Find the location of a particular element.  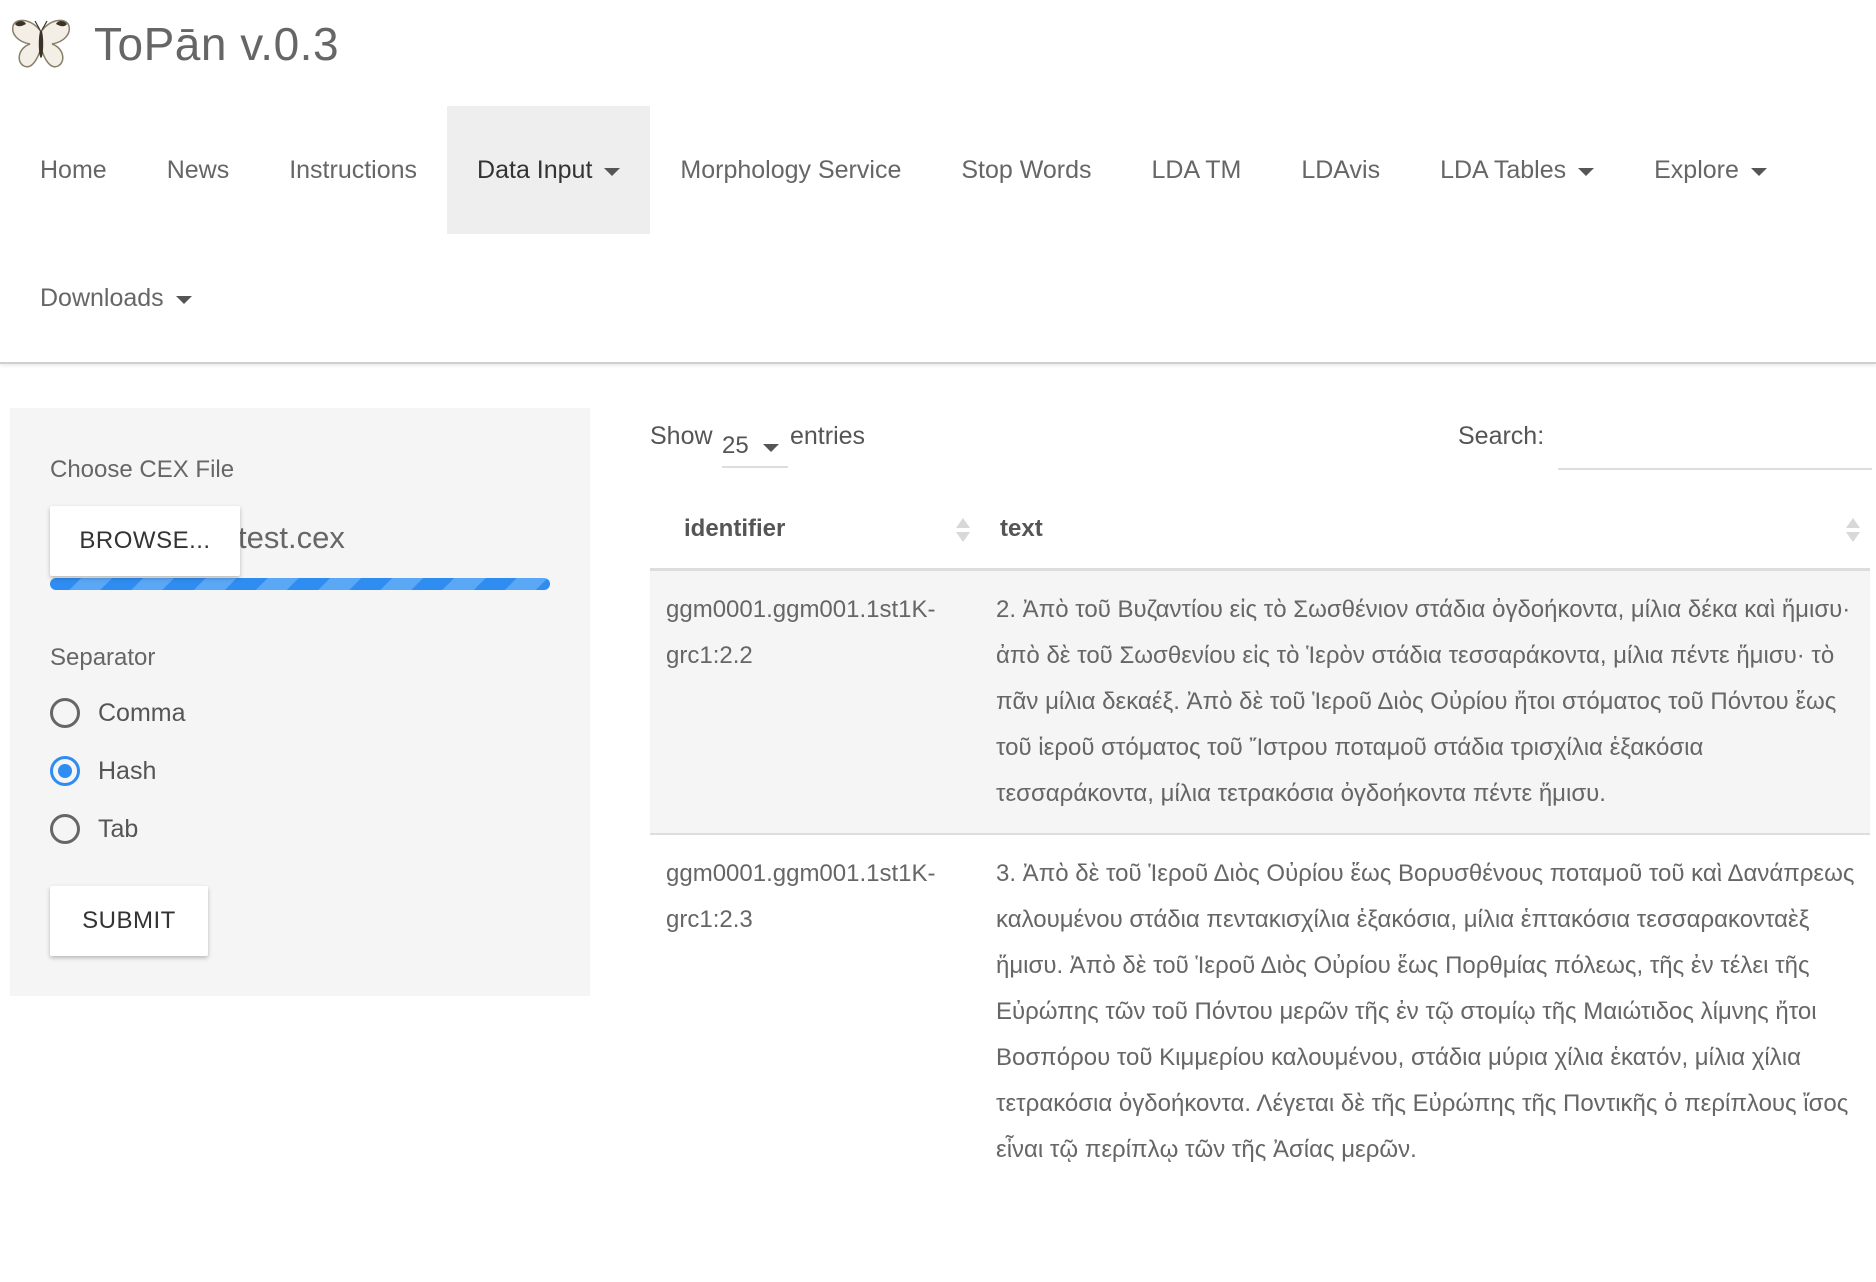

nav-item-morphology-service: Morphology Service is located at coordinates (790, 170).